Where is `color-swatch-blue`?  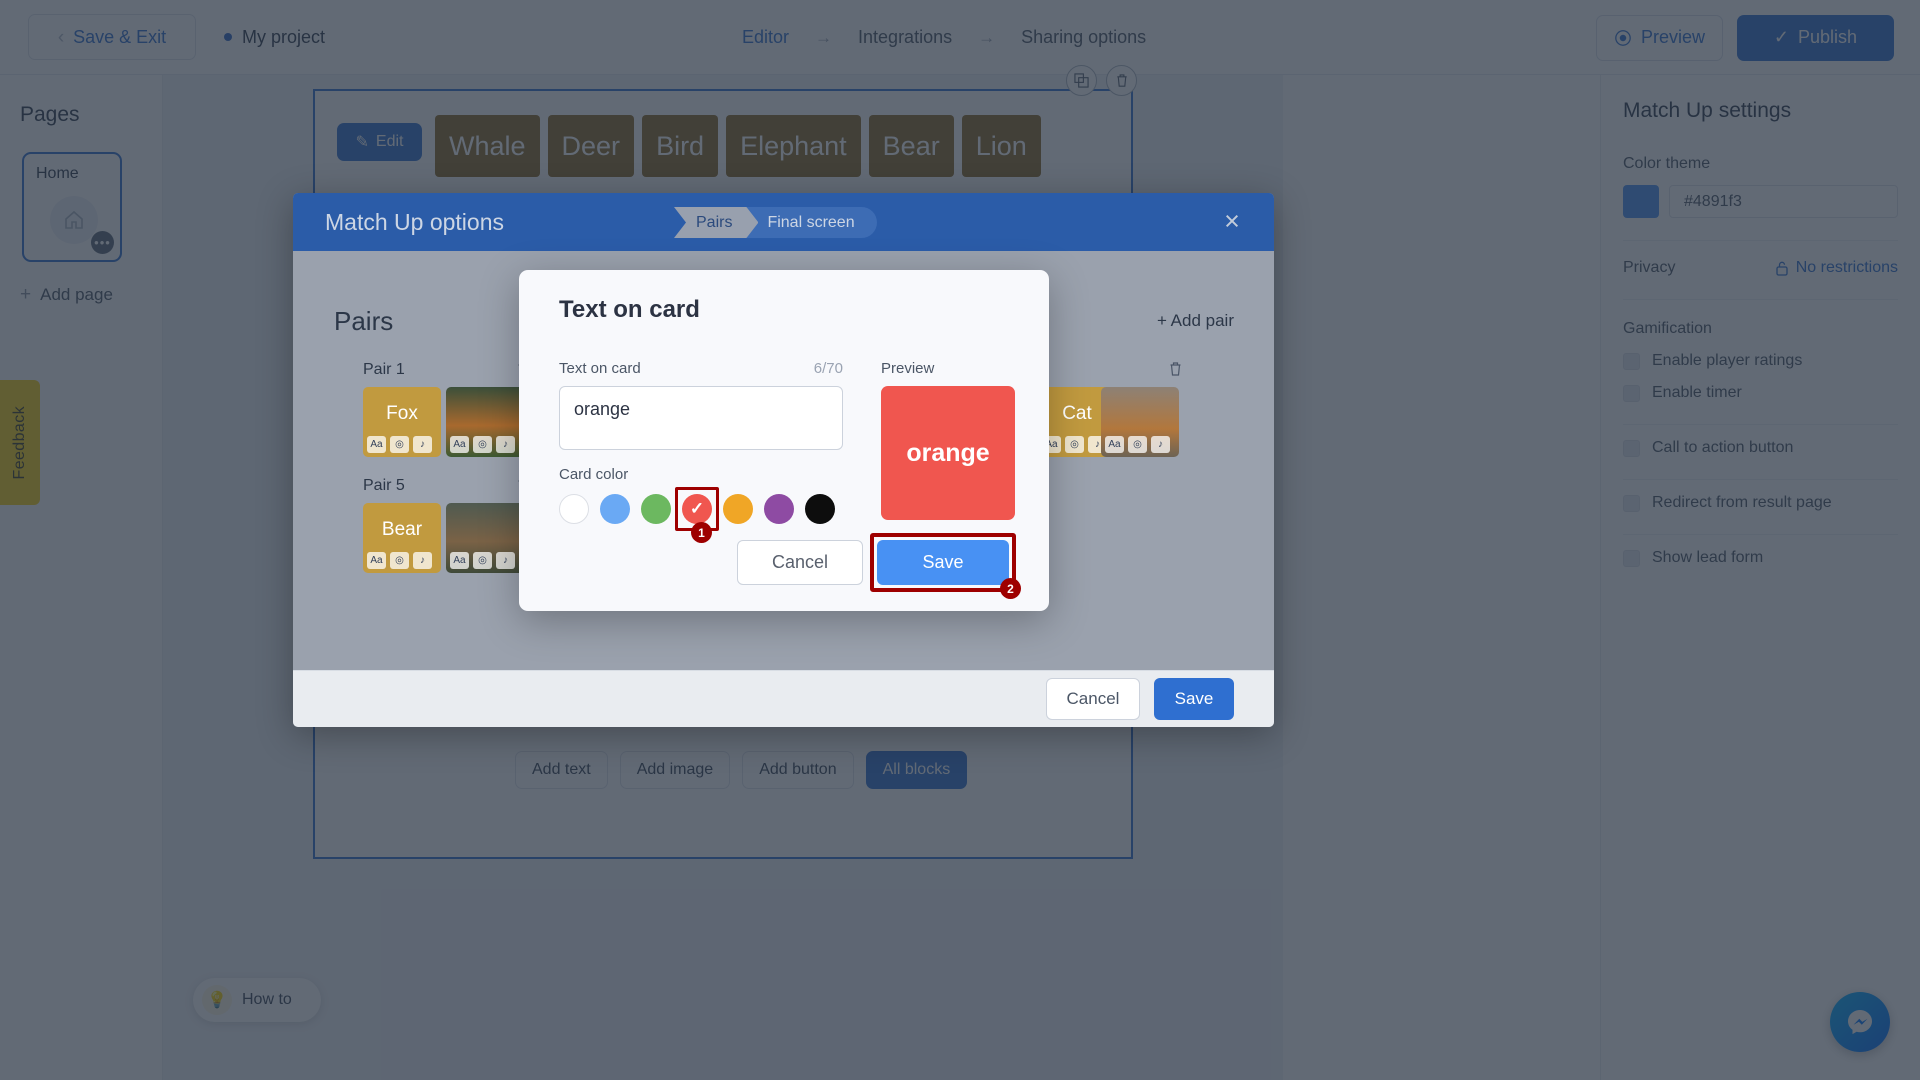
color-swatch-blue is located at coordinates (615, 509).